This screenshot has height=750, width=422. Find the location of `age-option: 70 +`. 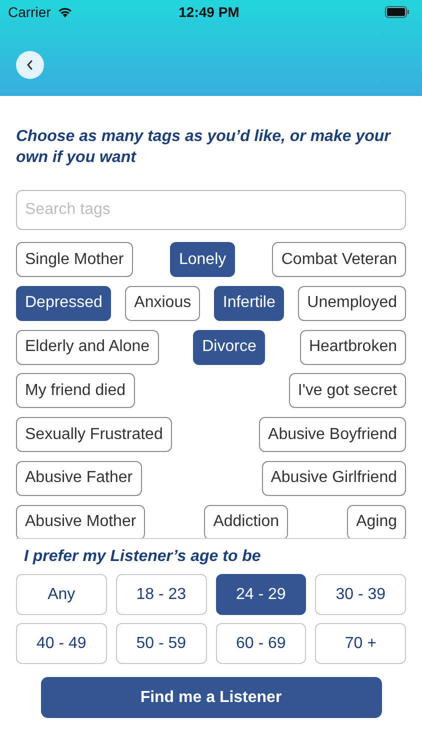

age-option: 70 + is located at coordinates (360, 643).